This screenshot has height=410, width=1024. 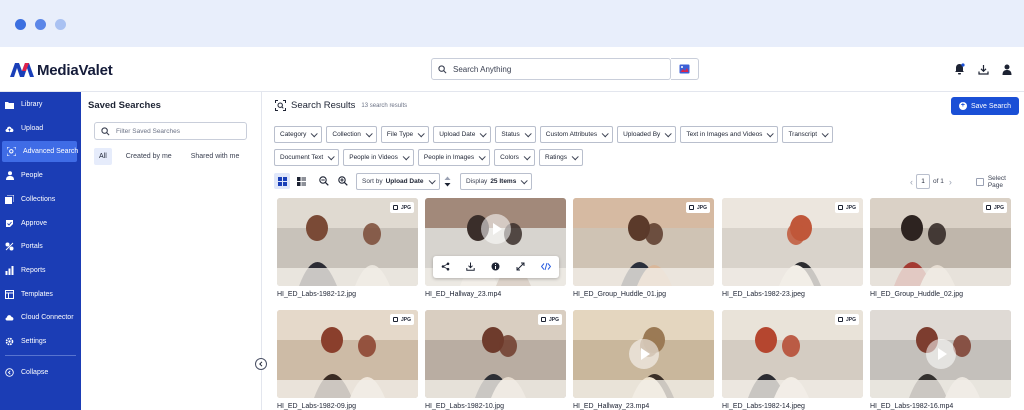 What do you see at coordinates (647, 134) in the screenshot?
I see `filter-uploaded-by: Uploaded By` at bounding box center [647, 134].